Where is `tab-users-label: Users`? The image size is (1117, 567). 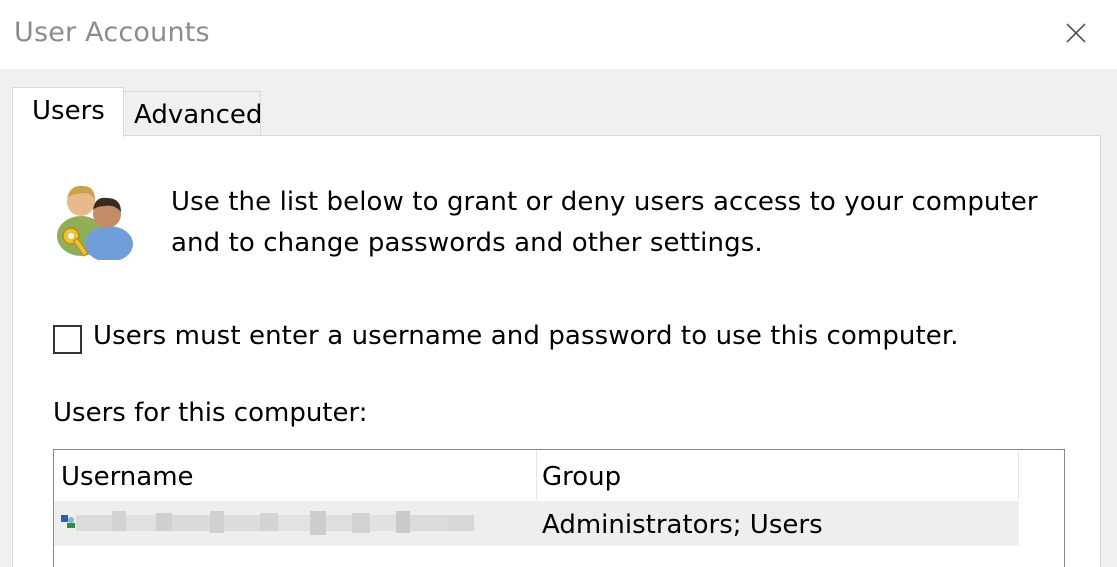
tab-users-label: Users is located at coordinates (68, 111).